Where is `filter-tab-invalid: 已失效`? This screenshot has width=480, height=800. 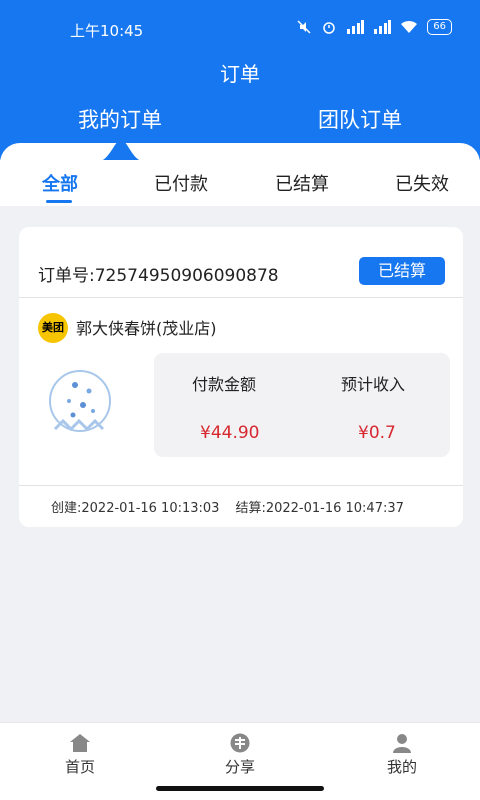
filter-tab-invalid: 已失效 is located at coordinates (422, 183).